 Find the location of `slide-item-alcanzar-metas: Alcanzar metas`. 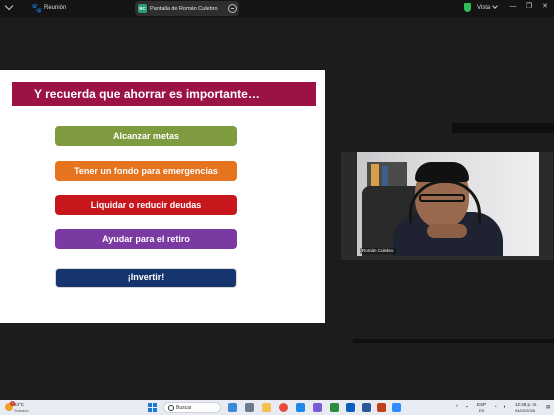

slide-item-alcanzar-metas: Alcanzar metas is located at coordinates (146, 136).